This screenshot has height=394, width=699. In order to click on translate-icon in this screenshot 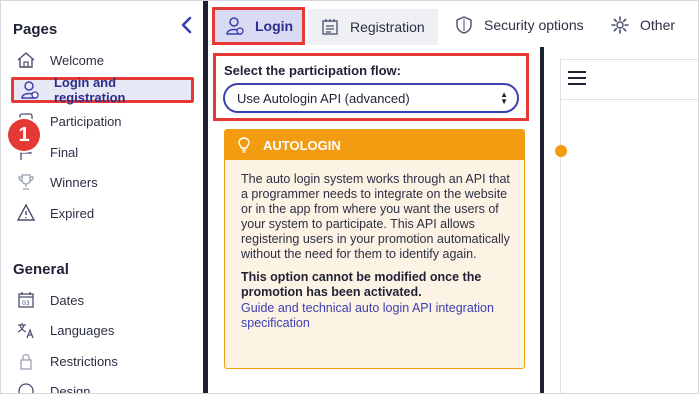, I will do `click(26, 330)`.